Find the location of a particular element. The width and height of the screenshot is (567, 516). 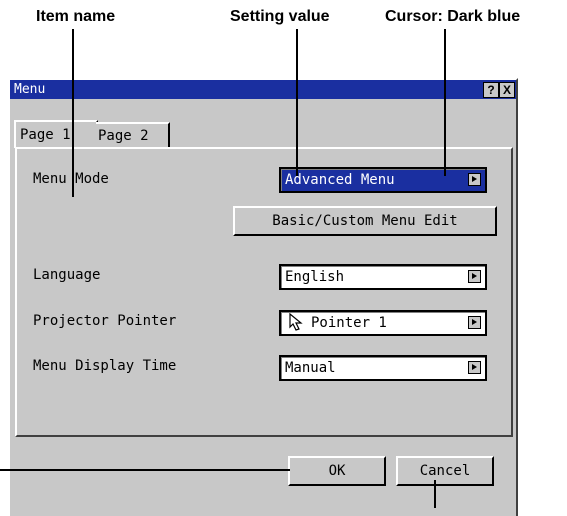

tab-page-2-label: Page 2 is located at coordinates (123, 136).